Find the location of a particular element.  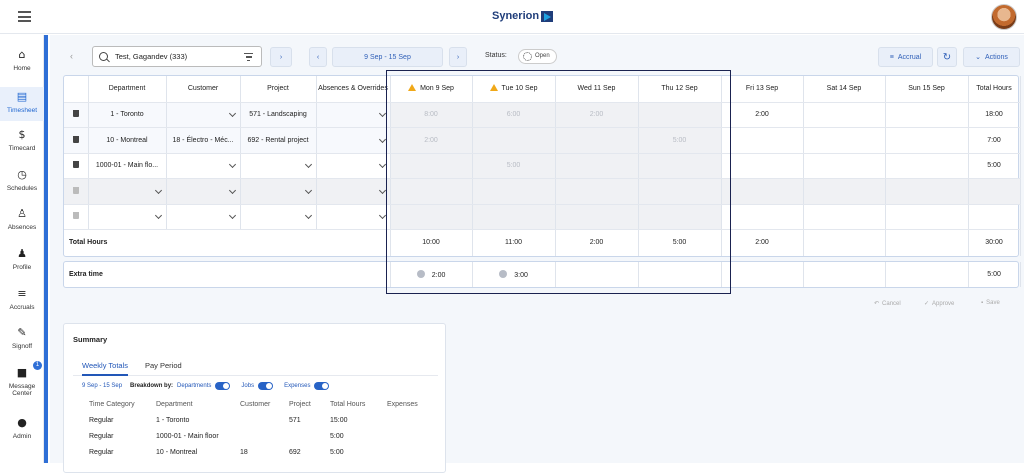

header-department: Department is located at coordinates (127, 89).